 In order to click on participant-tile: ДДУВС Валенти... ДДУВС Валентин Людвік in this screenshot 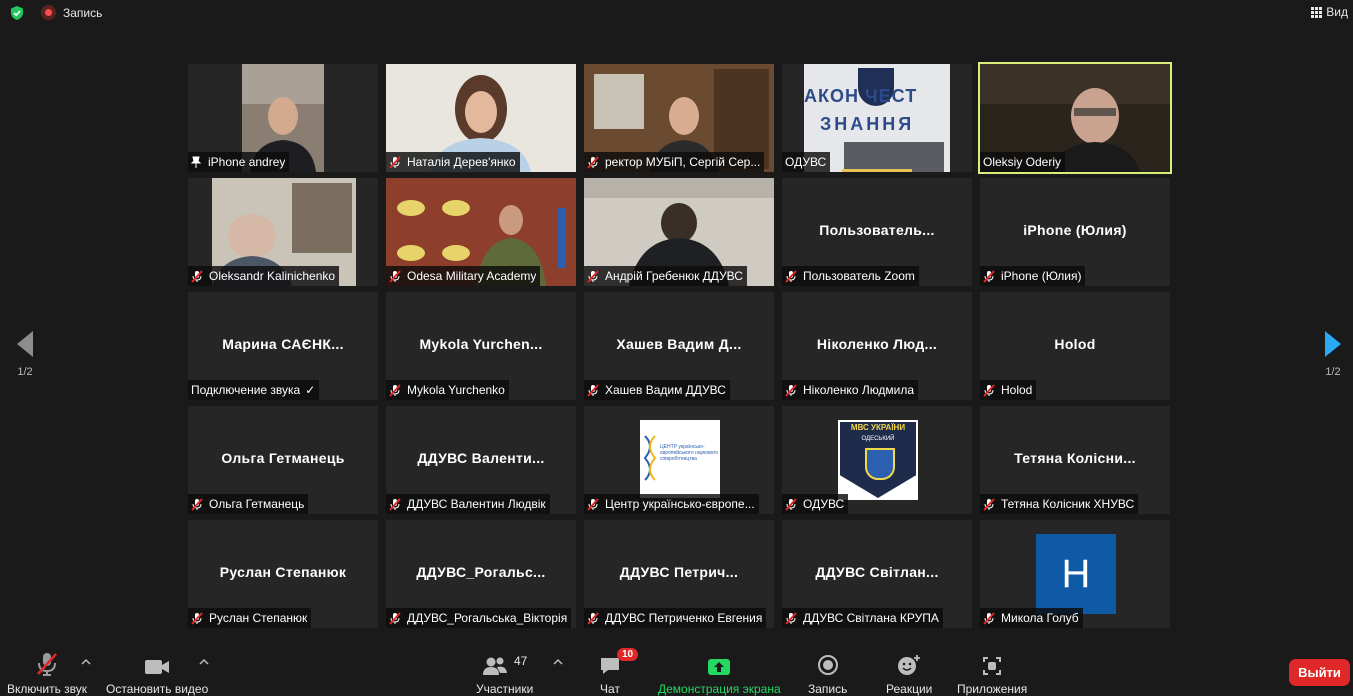, I will do `click(481, 460)`.